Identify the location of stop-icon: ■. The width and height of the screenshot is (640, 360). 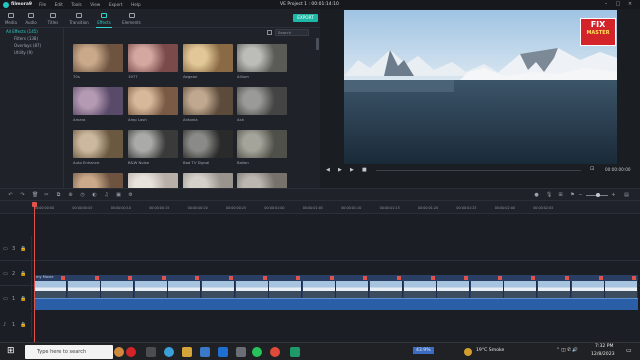
(364, 170).